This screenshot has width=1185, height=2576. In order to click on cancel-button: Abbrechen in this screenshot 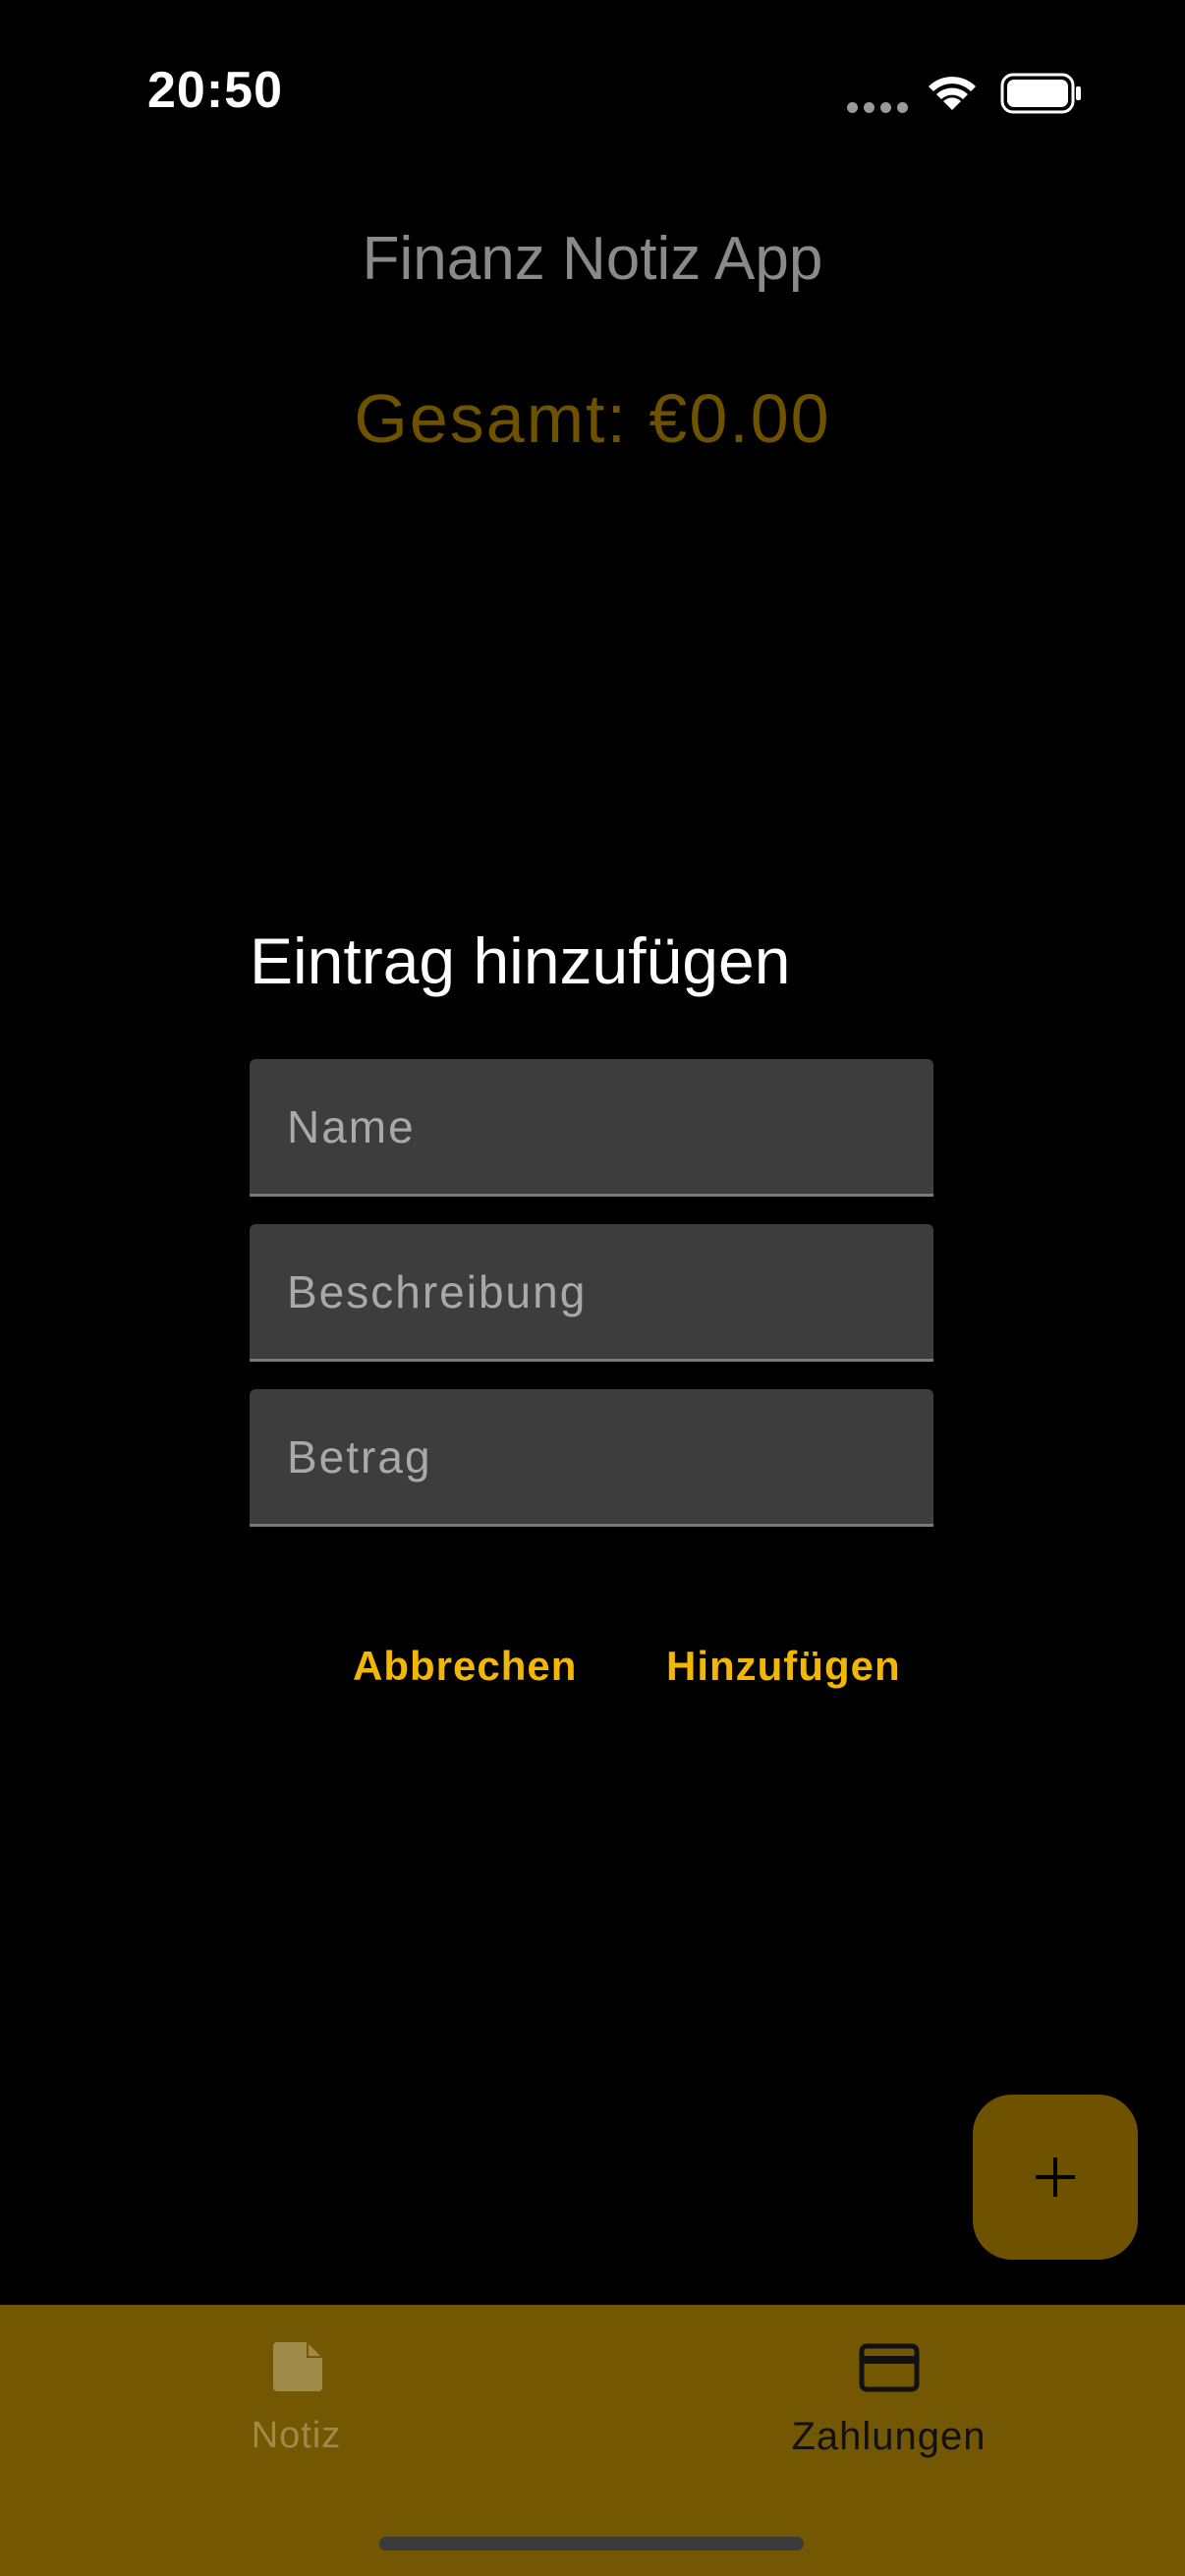, I will do `click(465, 1666)`.